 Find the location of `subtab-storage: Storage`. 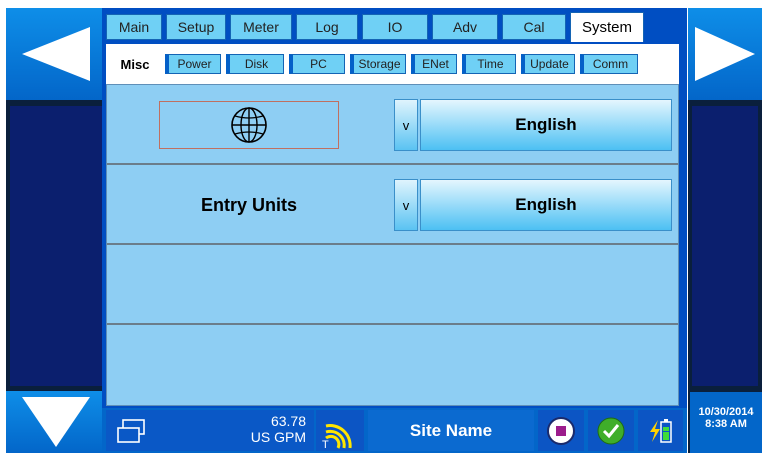

subtab-storage: Storage is located at coordinates (378, 64).